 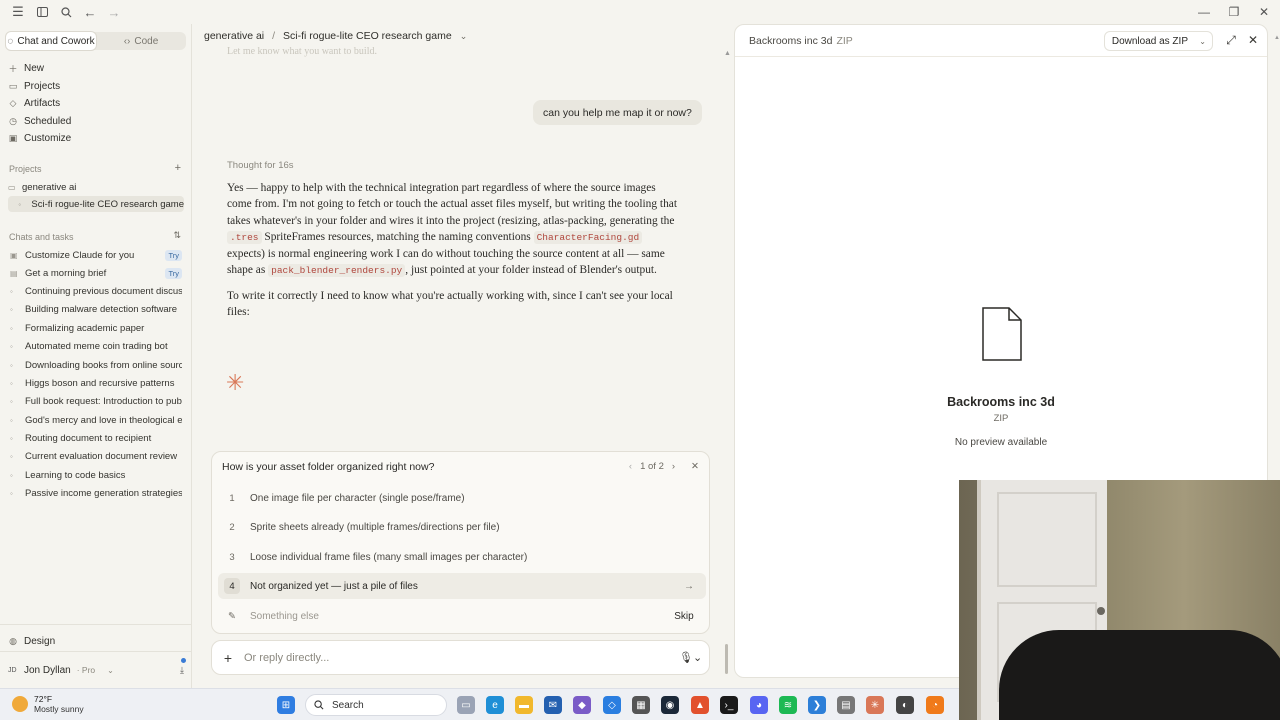 What do you see at coordinates (935, 705) in the screenshot?
I see `firefox-icon: ◔` at bounding box center [935, 705].